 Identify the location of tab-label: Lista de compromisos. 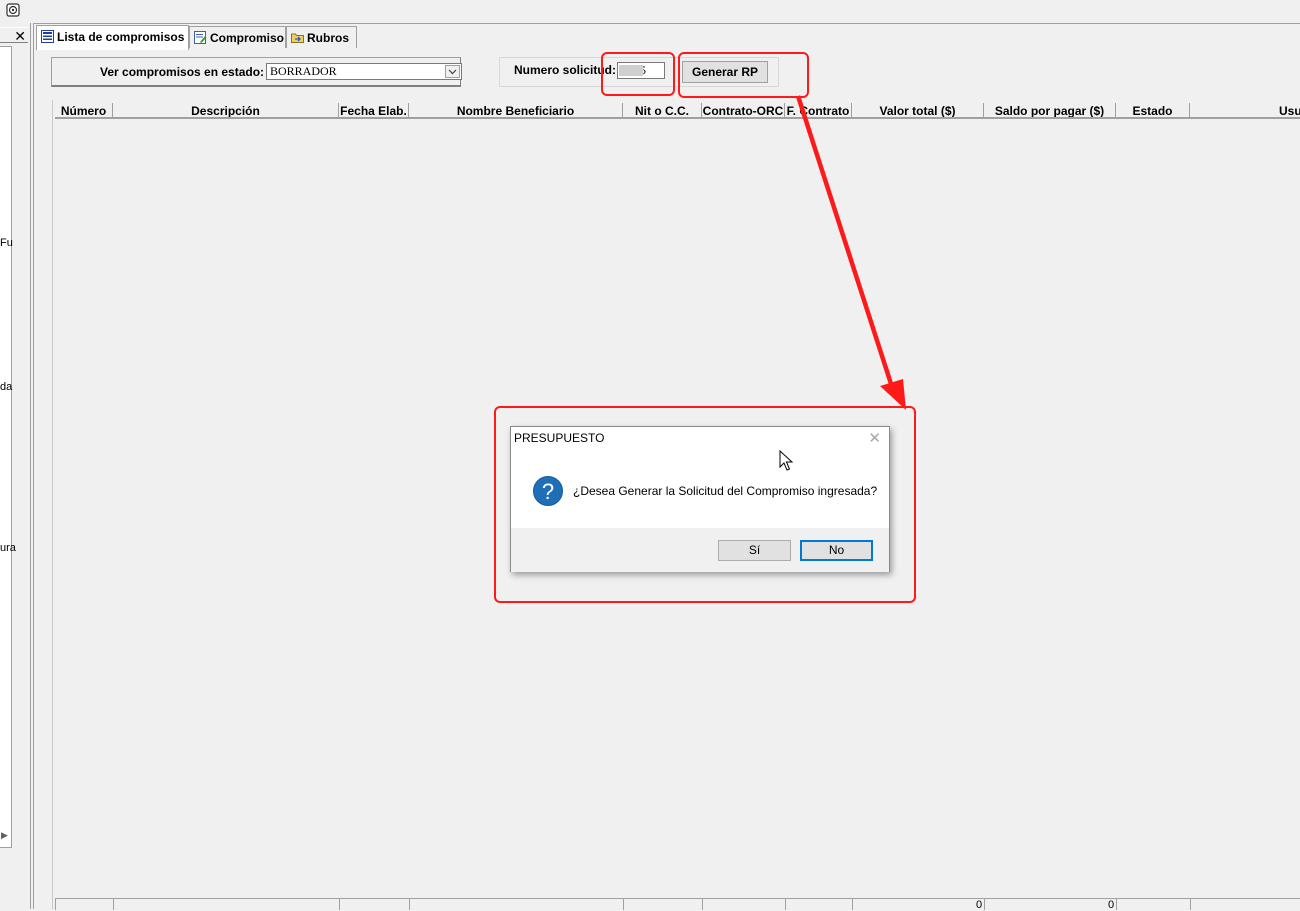
(121, 37).